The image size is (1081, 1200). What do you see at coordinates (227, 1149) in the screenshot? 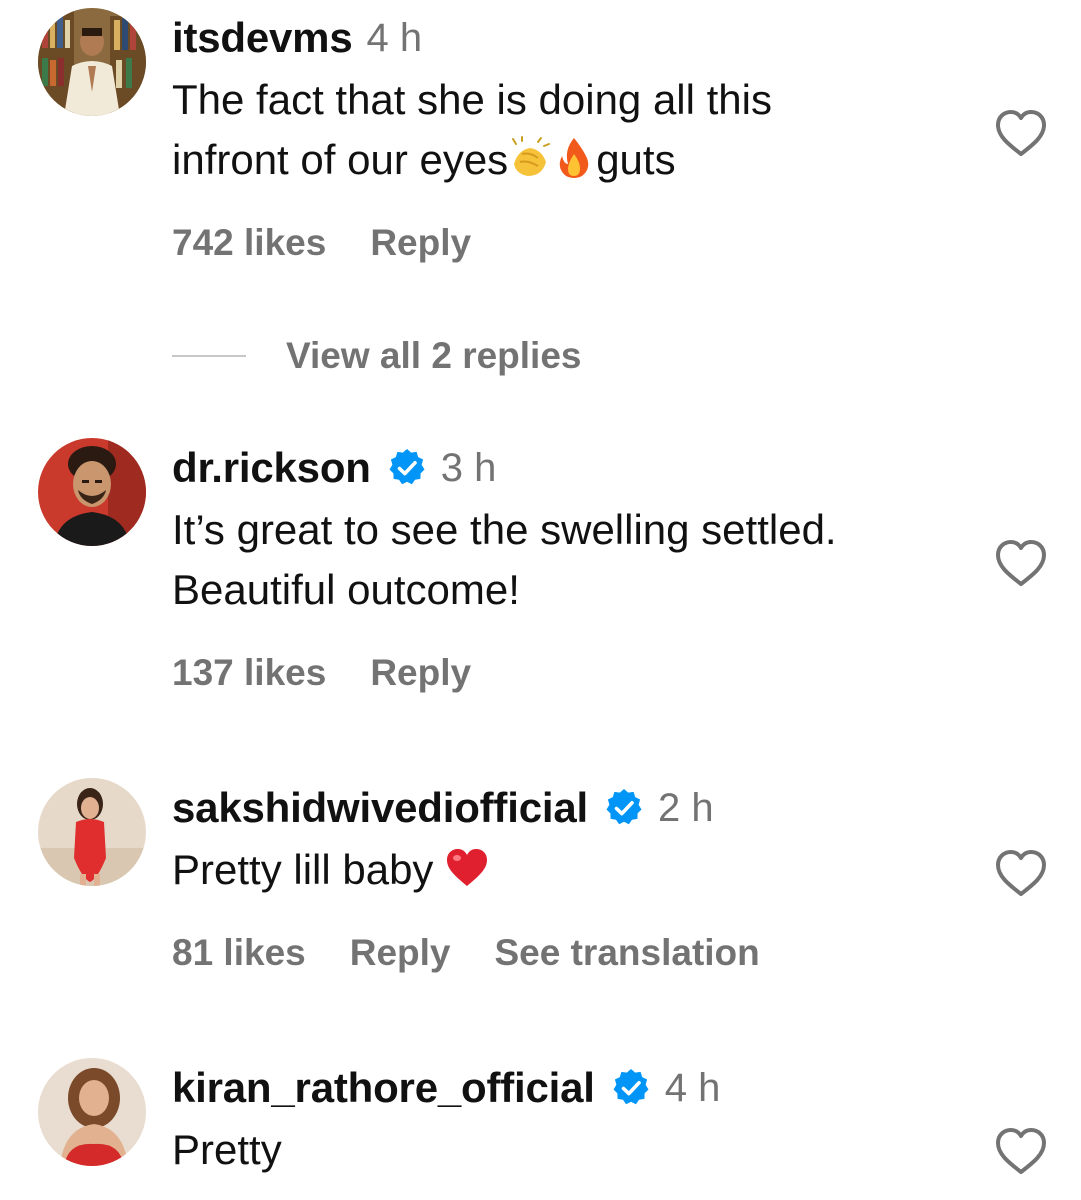
I see `comment-text: Pretty` at bounding box center [227, 1149].